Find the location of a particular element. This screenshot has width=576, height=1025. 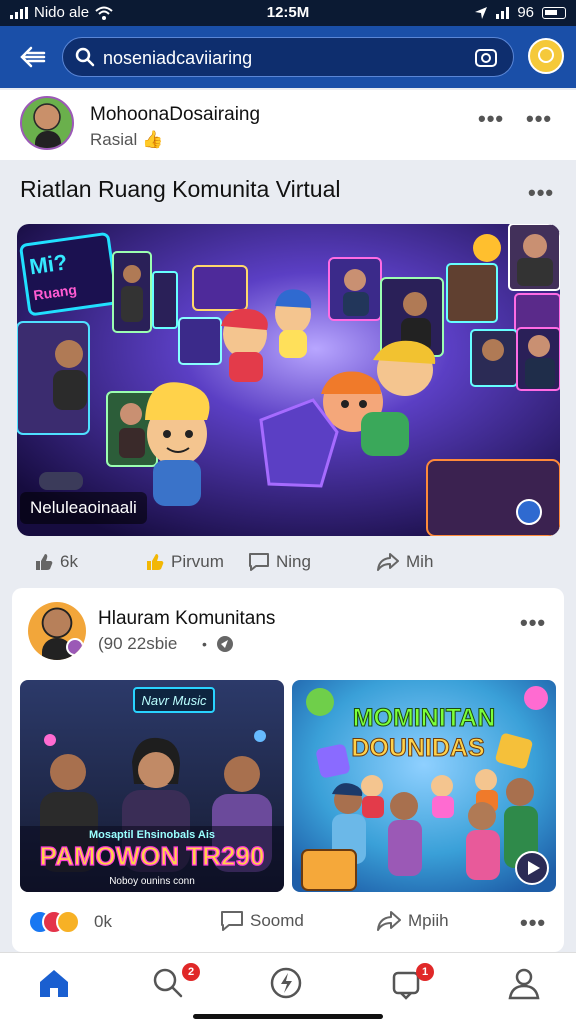

share-label: Mih is located at coordinates (420, 561).